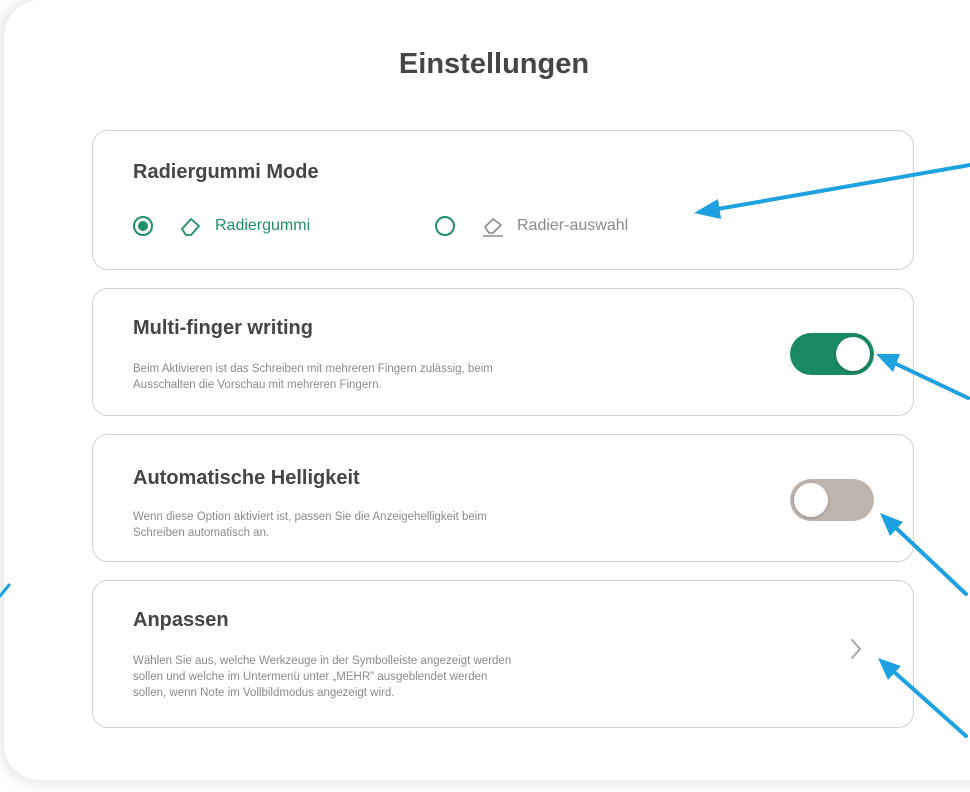 Image resolution: width=970 pixels, height=792 pixels. Describe the element at coordinates (573, 225) in the screenshot. I see `eraser-option-label: Radier-auswahl` at that location.